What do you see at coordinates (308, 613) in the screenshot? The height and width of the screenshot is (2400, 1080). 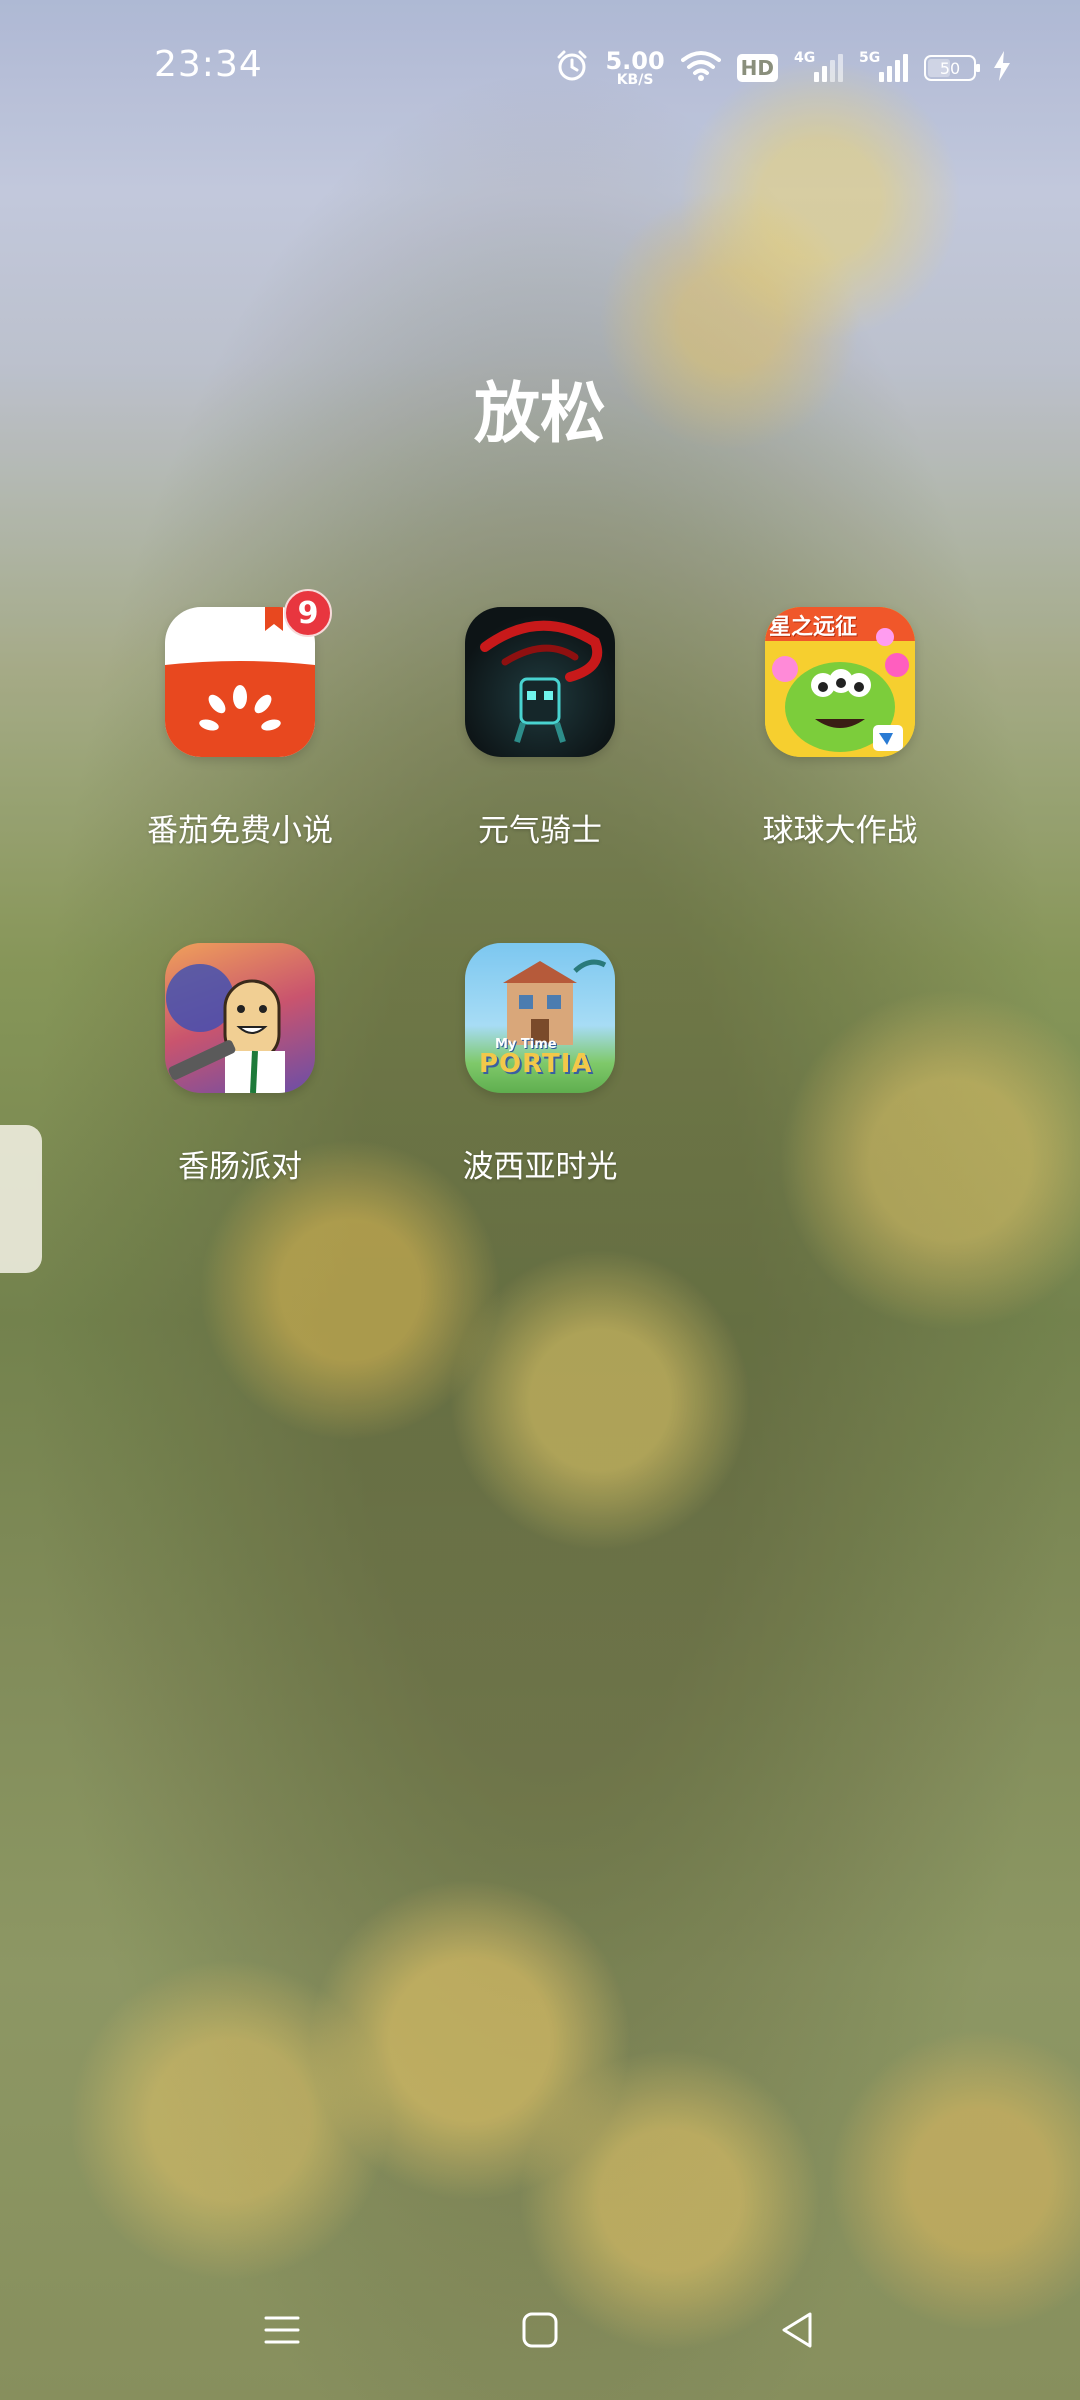 I see `notification-badge: 9` at bounding box center [308, 613].